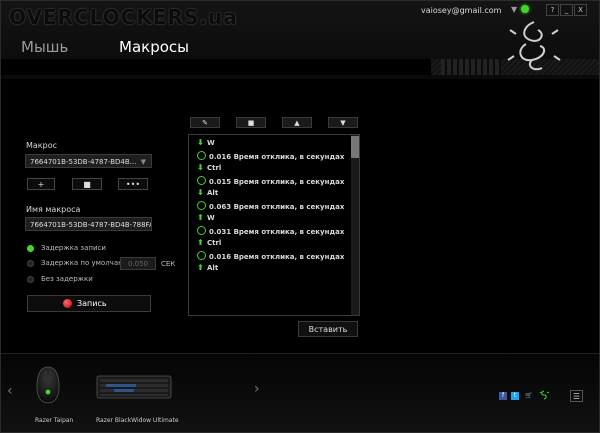 The width and height of the screenshot is (600, 433). I want to click on insert-button: Вставить, so click(328, 329).